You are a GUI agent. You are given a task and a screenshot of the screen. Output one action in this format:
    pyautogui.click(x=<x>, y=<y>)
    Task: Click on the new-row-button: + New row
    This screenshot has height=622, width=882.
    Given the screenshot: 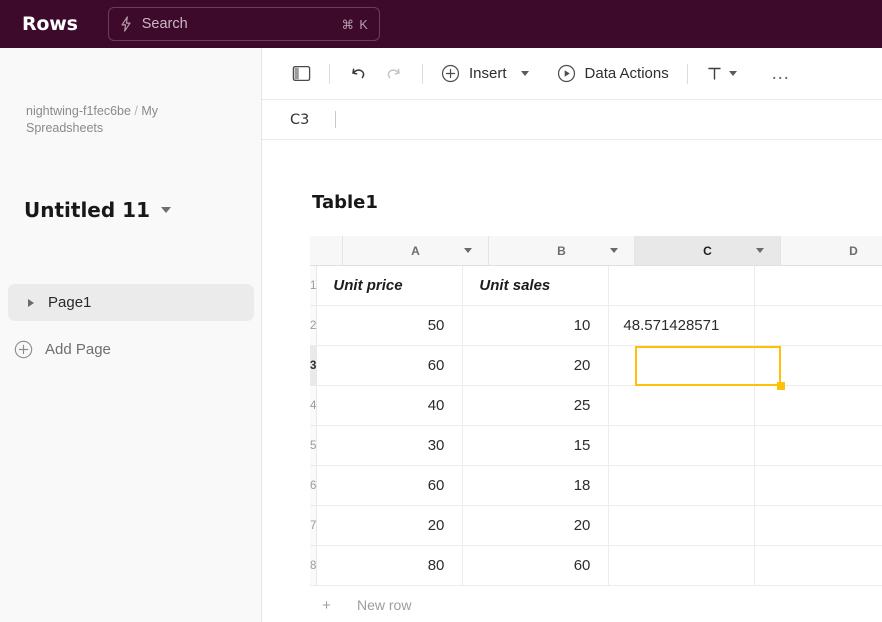 What is the action you would take?
    pyautogui.click(x=596, y=604)
    